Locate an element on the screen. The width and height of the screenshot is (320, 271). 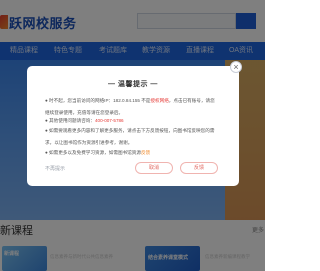
notice-line-request: ● 如需要观看更多内容和了解更多服务，请点击下方反馈按钮，向图书馆反映您的需 is located at coordinates (130, 130).